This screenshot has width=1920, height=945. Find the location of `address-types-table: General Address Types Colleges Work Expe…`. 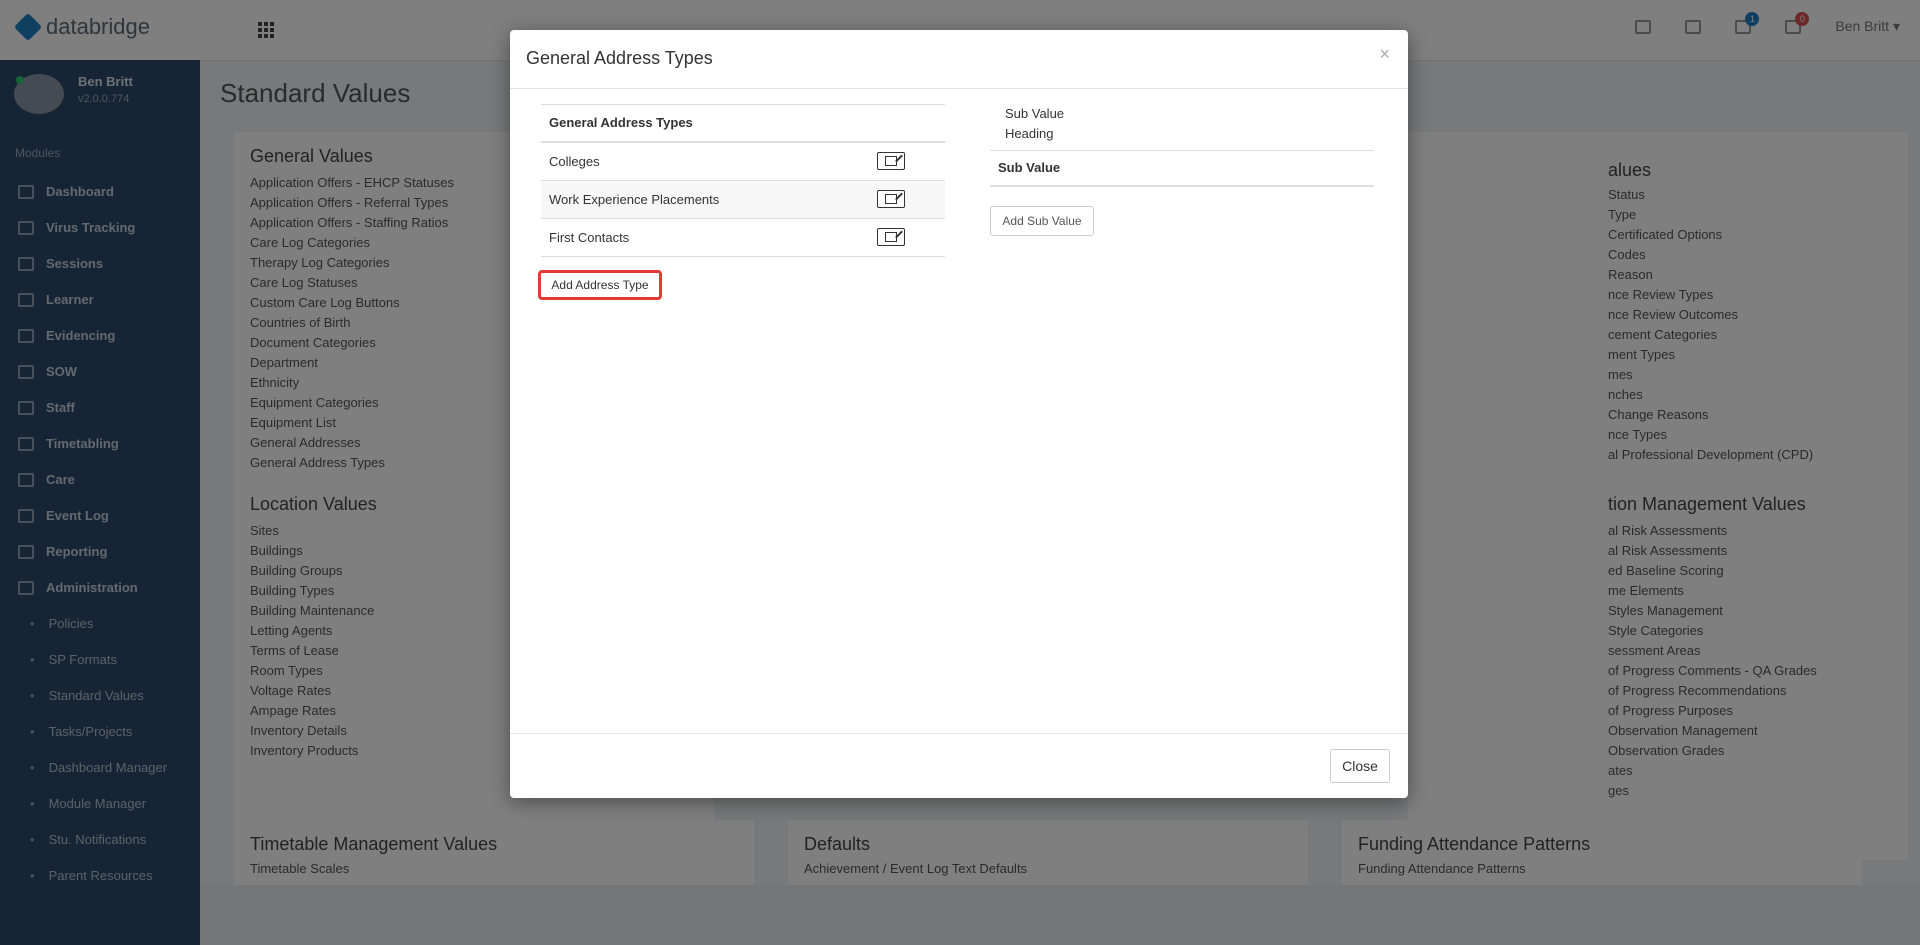

address-types-table: General Address Types Colleges Work Expe… is located at coordinates (743, 180).